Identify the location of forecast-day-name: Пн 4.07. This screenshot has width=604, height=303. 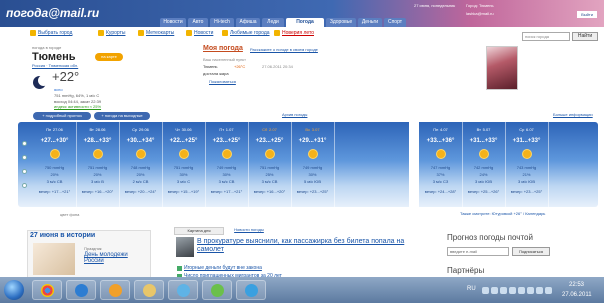
(440, 130).